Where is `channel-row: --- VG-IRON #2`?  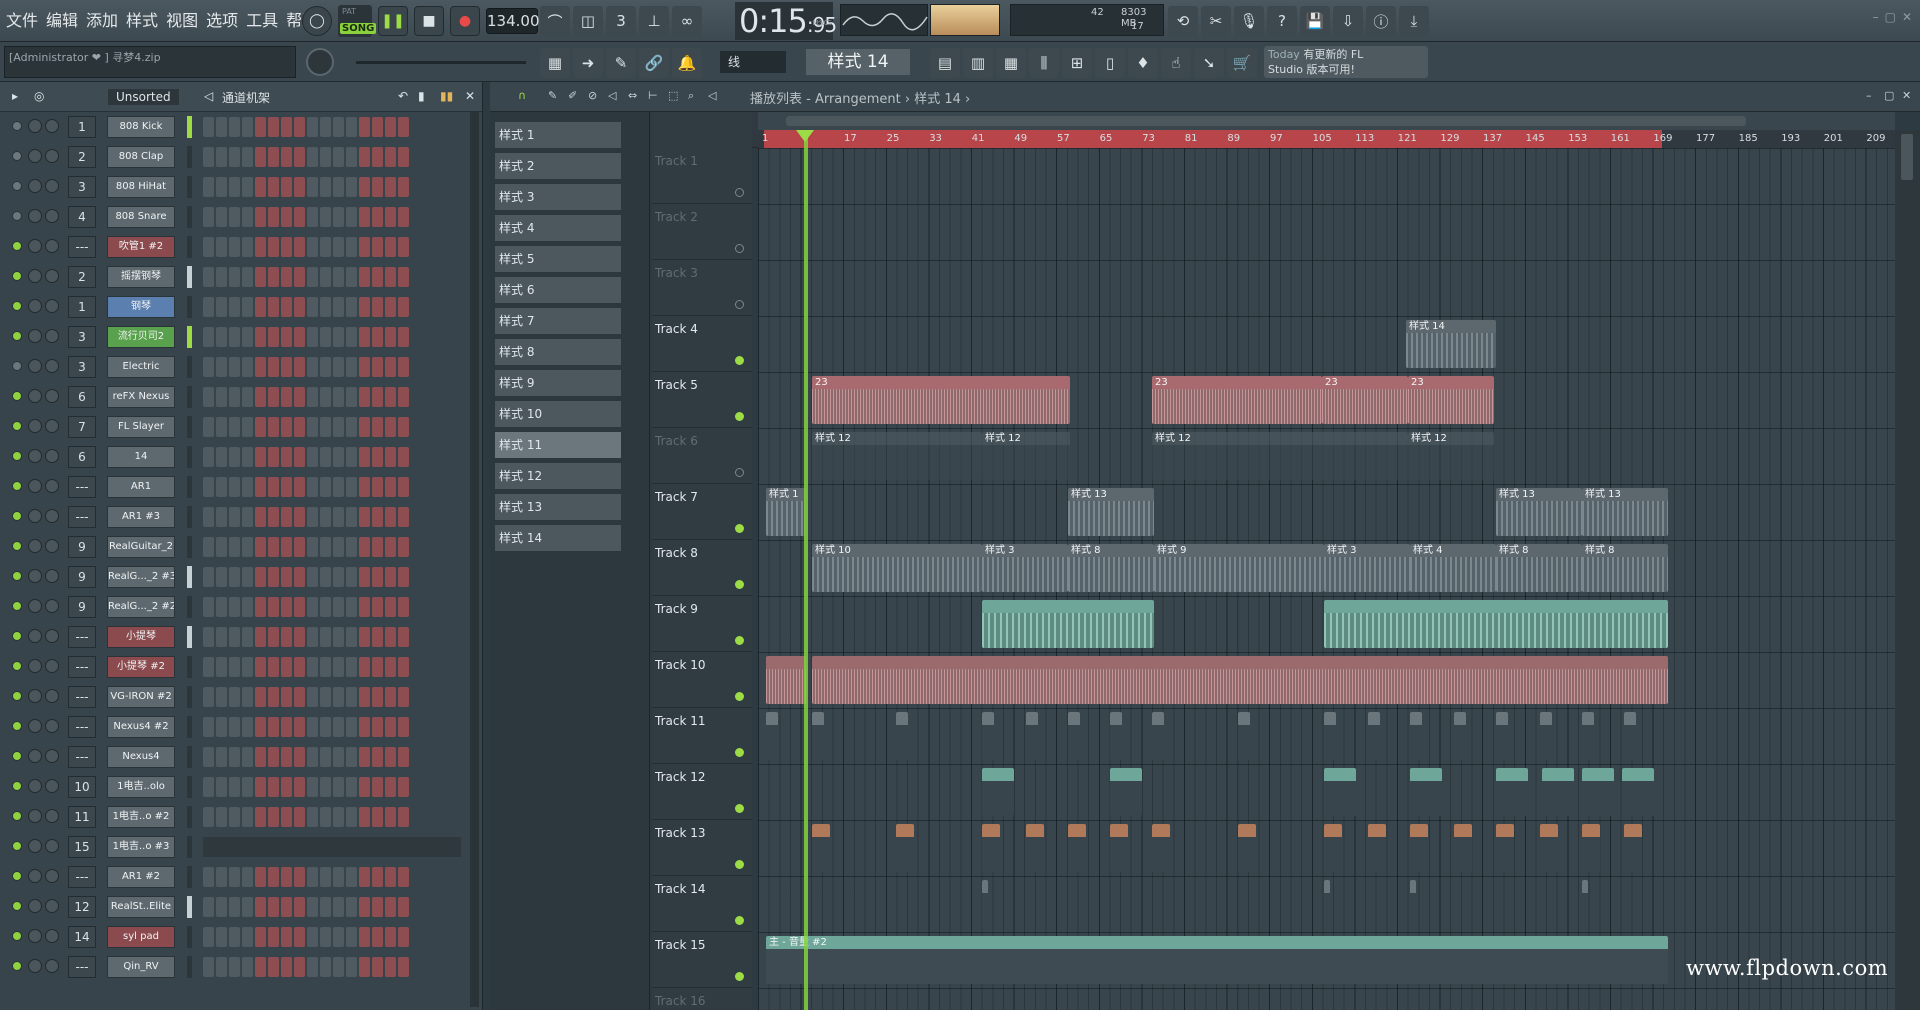 channel-row: --- VG-IRON #2 is located at coordinates (235, 697).